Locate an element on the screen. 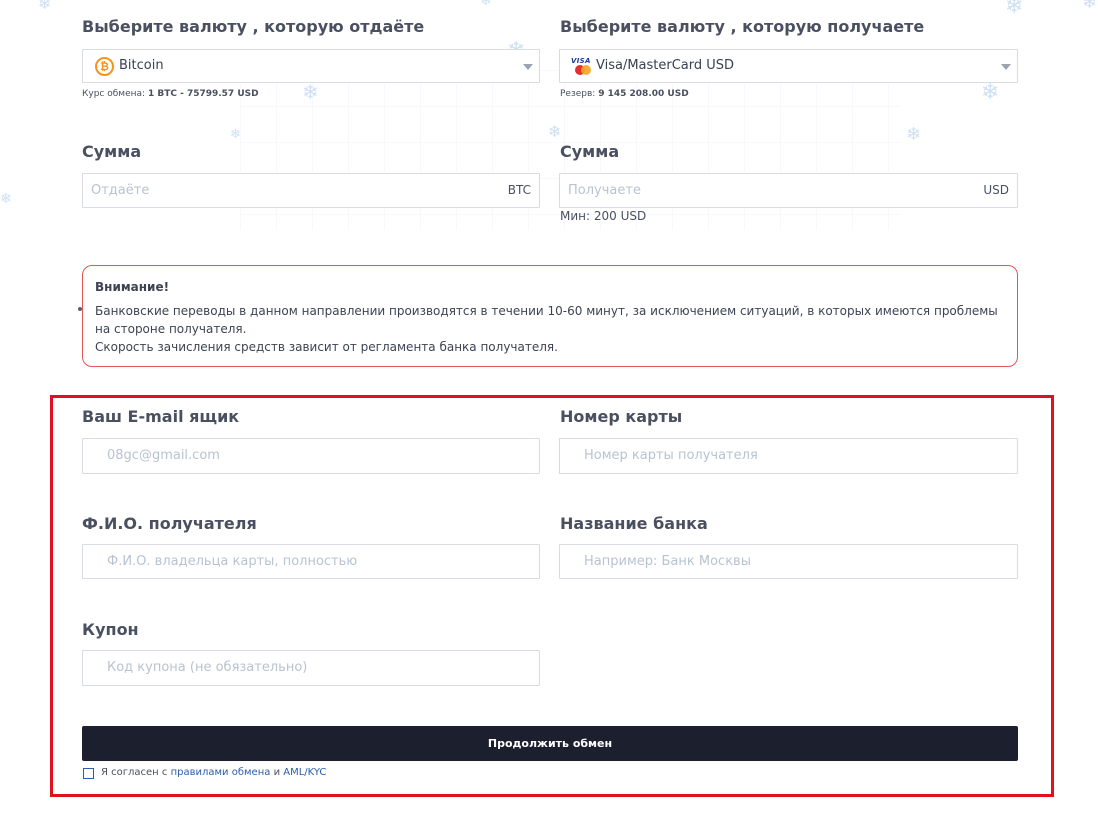  reserve-info: Резерв: 9 145 208.00 USD is located at coordinates (624, 94).